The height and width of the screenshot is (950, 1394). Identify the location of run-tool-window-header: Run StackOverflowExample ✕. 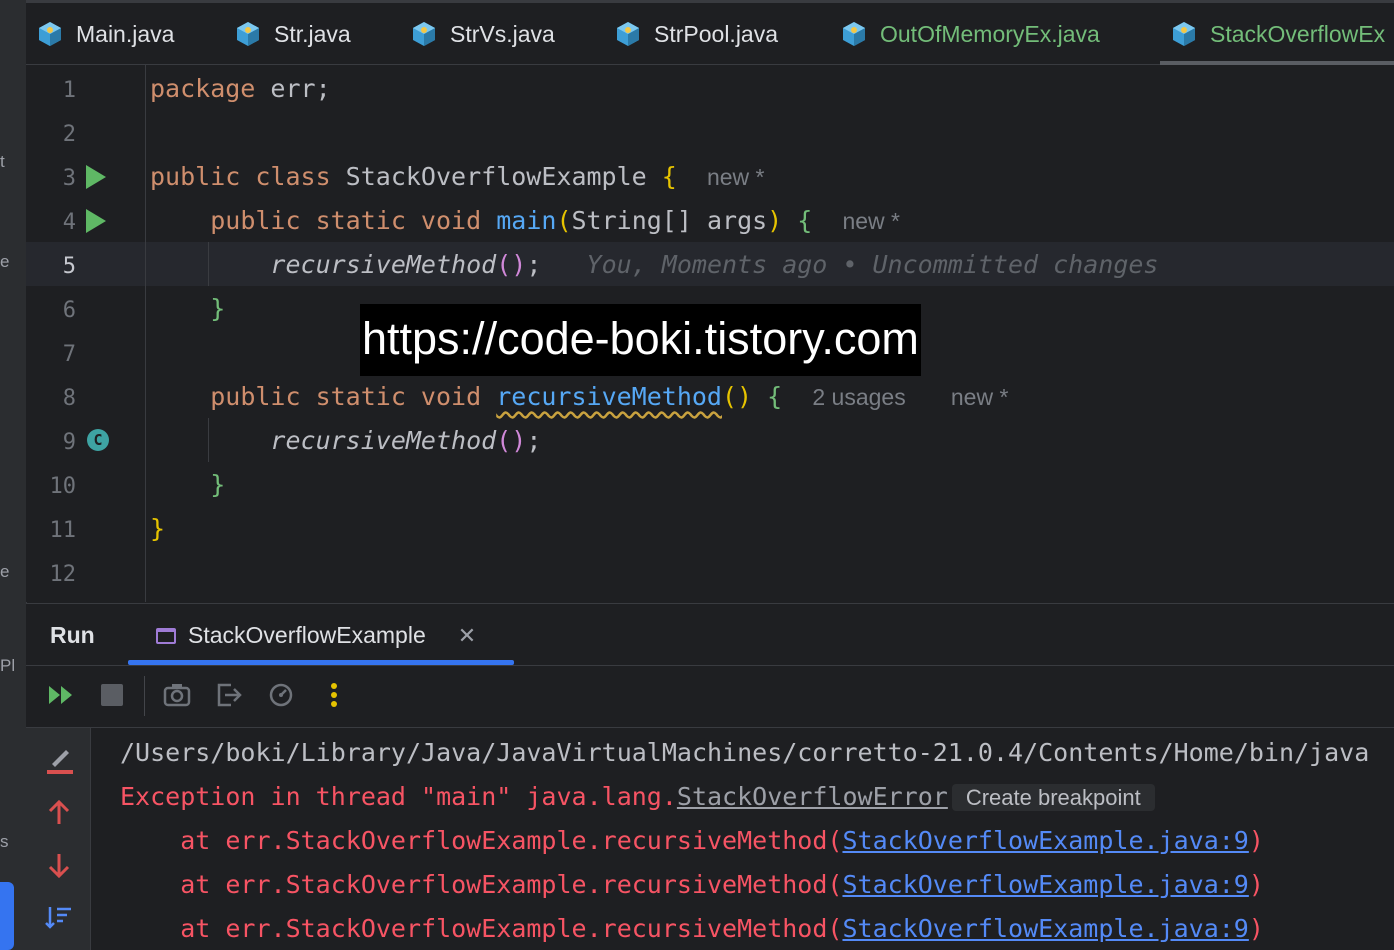
(710, 634).